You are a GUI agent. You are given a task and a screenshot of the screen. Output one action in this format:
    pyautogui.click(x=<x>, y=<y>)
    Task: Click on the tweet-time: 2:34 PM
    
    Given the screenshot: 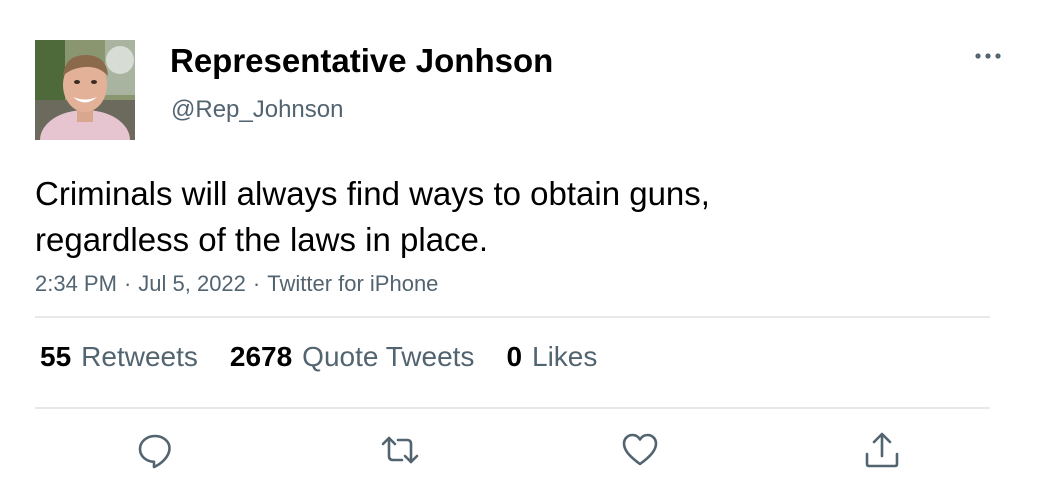 What is the action you would take?
    pyautogui.click(x=76, y=283)
    